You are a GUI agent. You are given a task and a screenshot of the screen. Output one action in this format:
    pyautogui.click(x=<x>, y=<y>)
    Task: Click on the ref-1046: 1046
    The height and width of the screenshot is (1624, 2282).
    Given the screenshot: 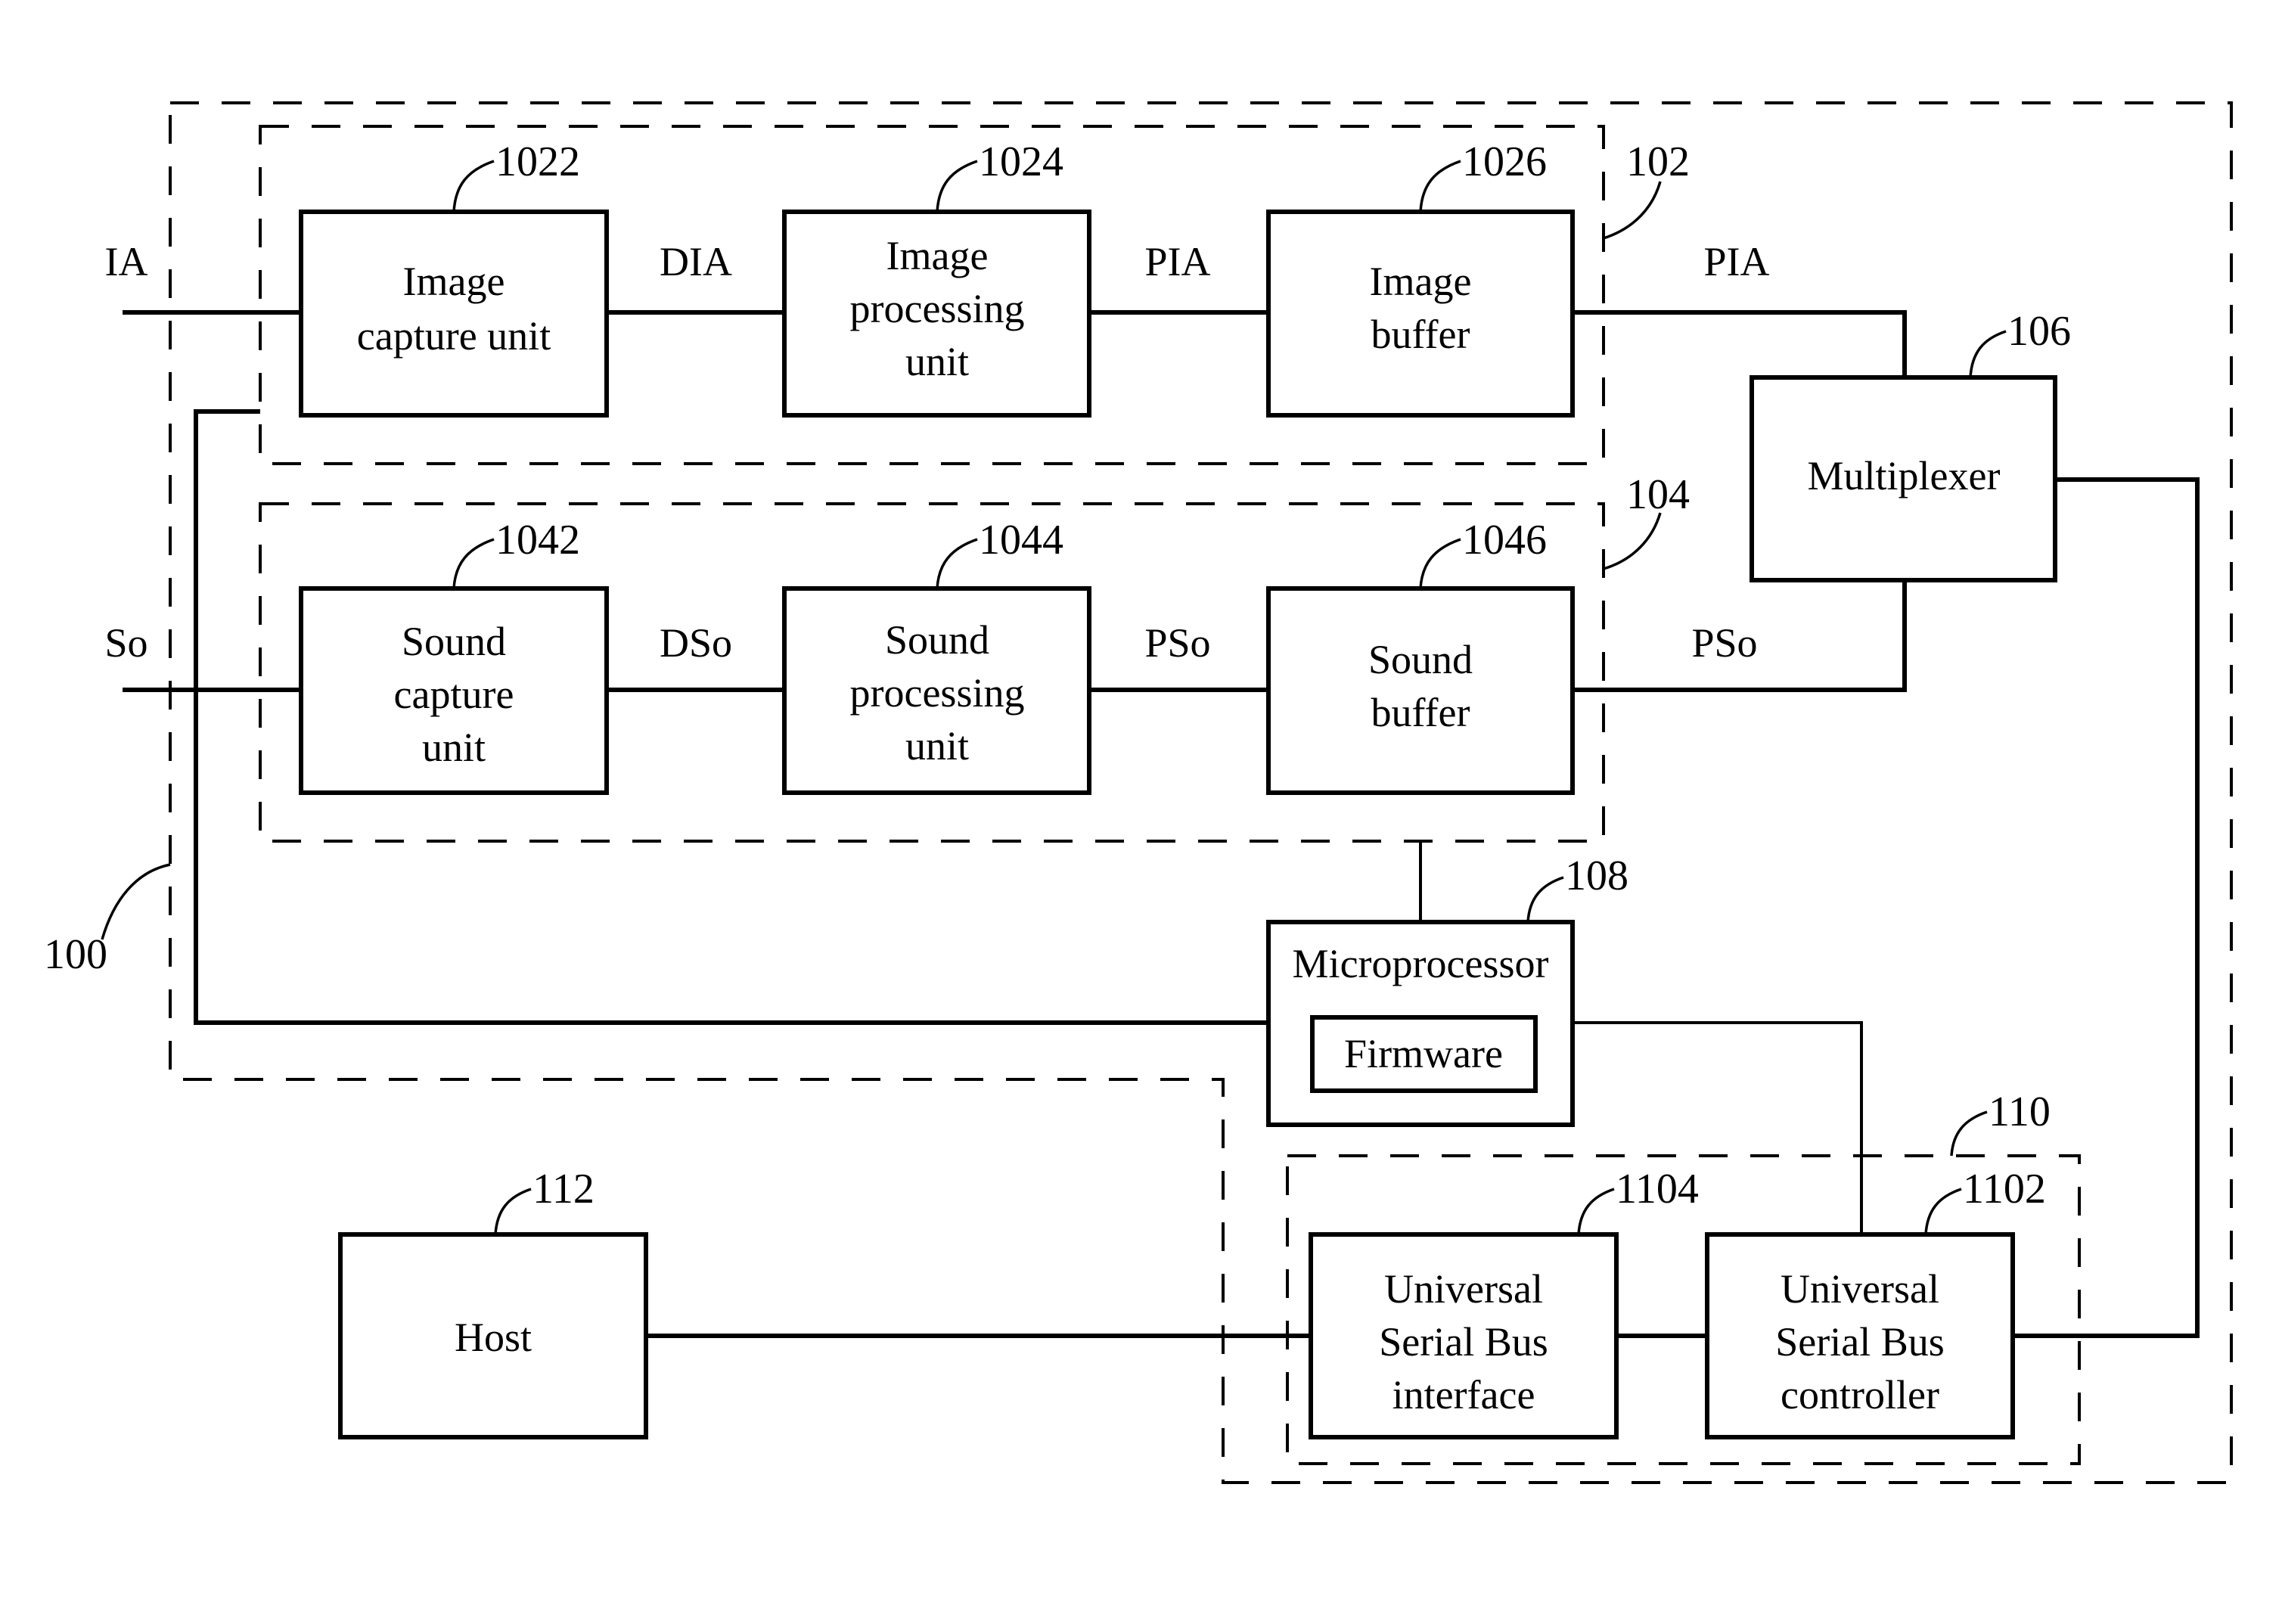 What is the action you would take?
    pyautogui.click(x=1504, y=540)
    